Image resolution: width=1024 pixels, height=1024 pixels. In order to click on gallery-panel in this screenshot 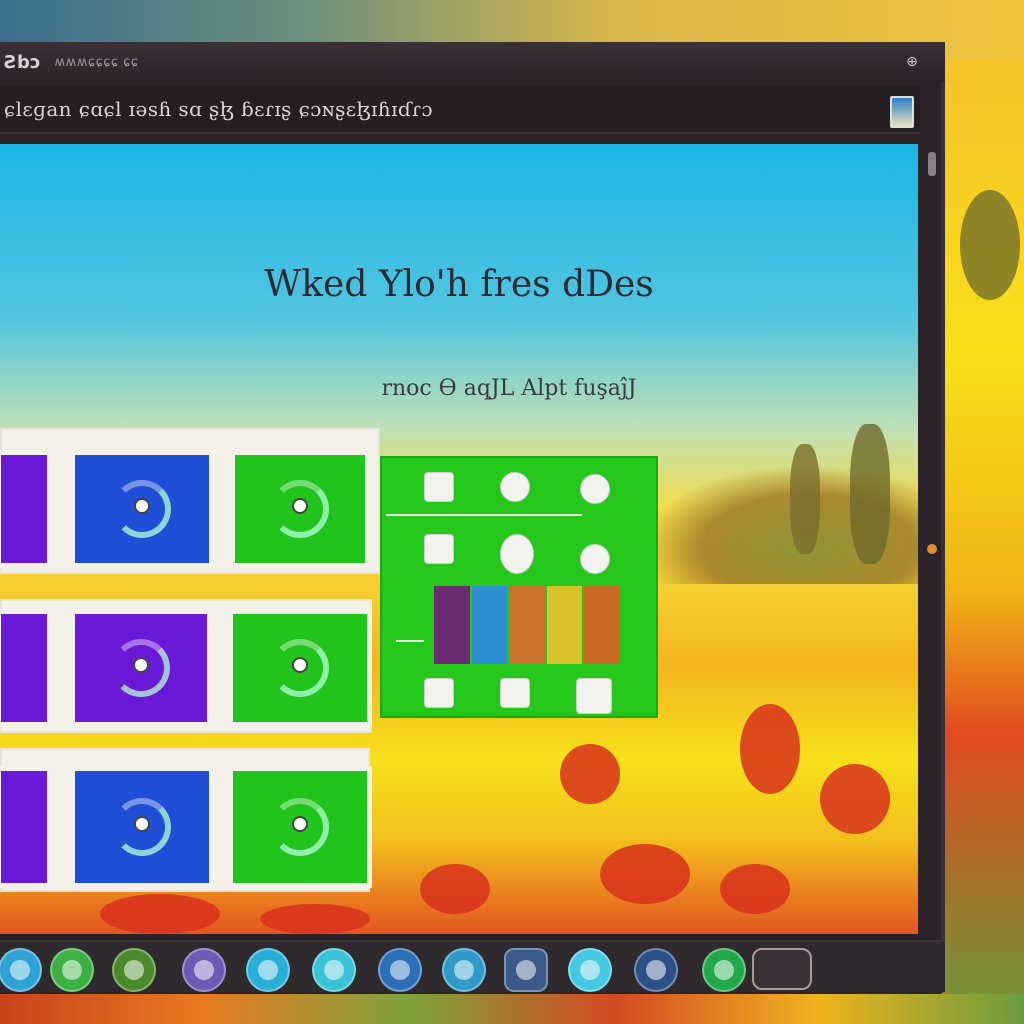, I will do `click(519, 587)`.